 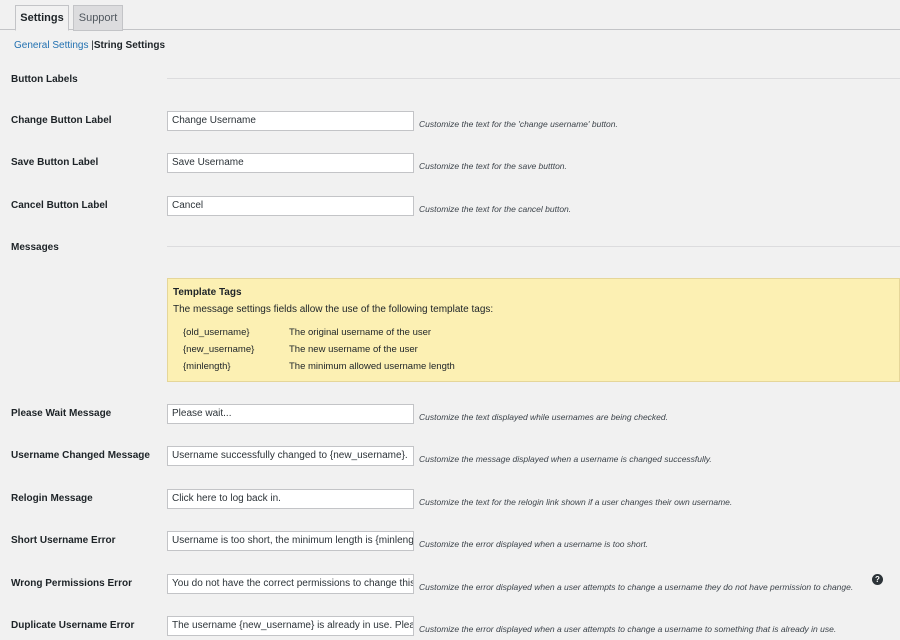 I want to click on template-tag-description: The new username of the user, so click(x=353, y=349).